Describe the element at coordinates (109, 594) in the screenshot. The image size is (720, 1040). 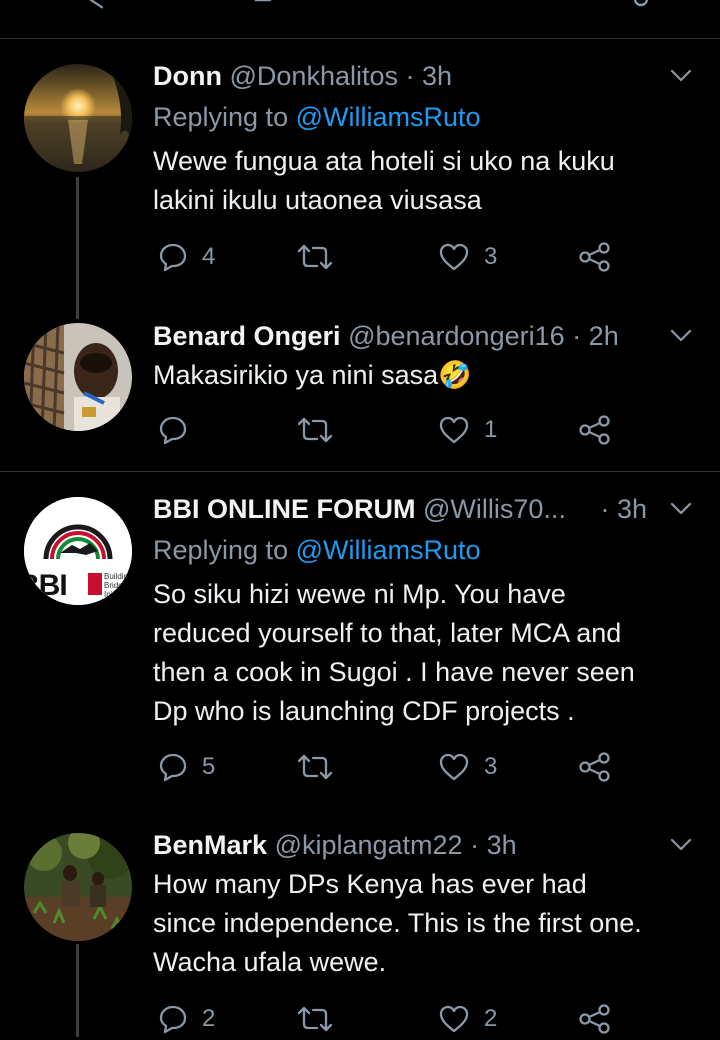
I see `avatar-logo-line: Init` at that location.